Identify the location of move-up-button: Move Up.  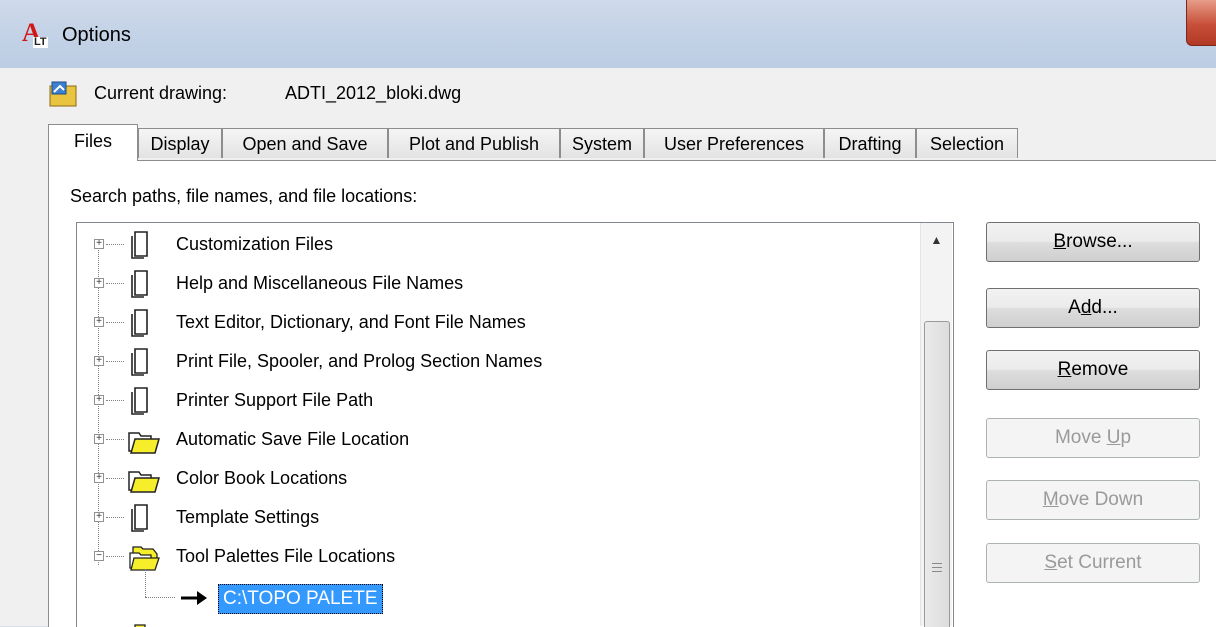
(1093, 438).